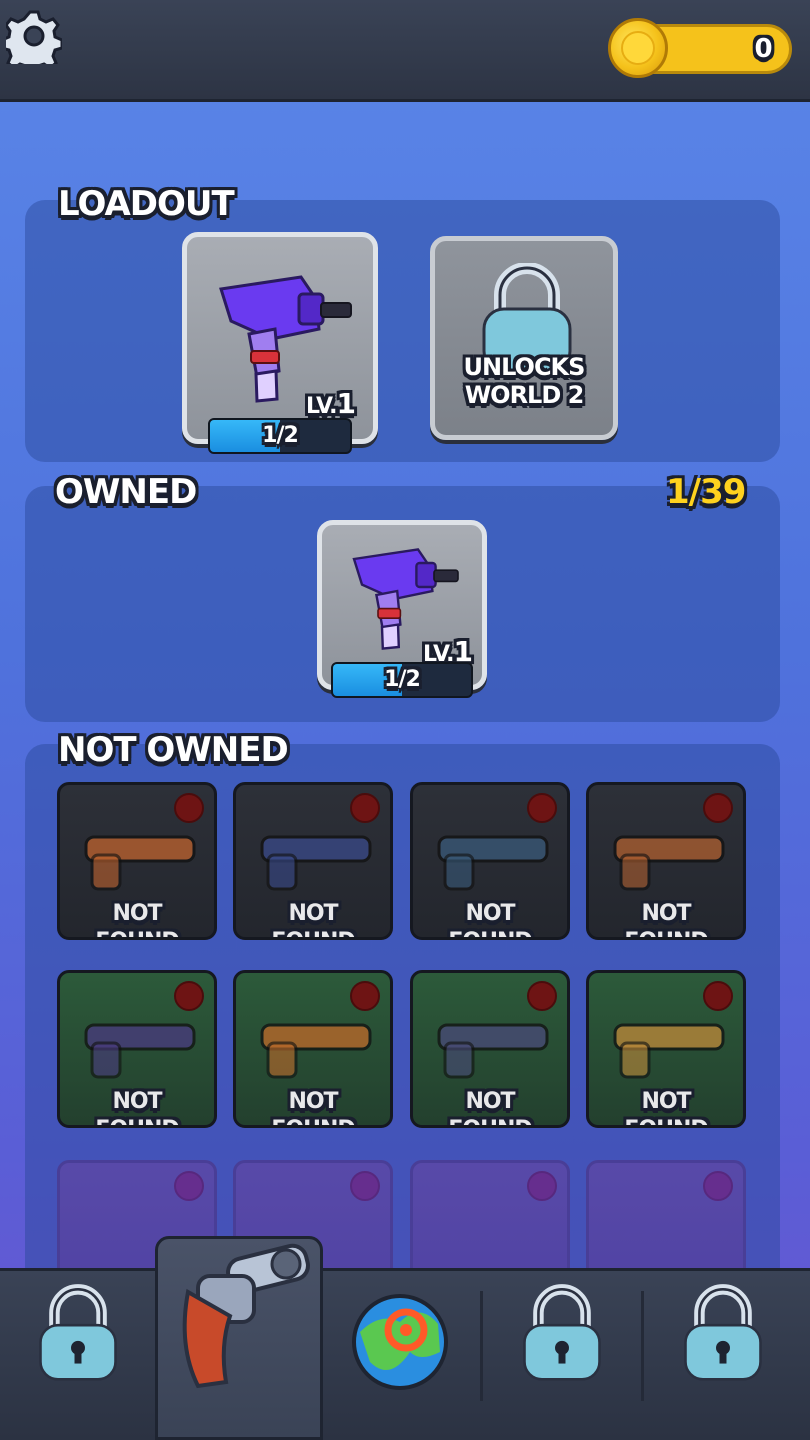 The height and width of the screenshot is (1440, 810). Describe the element at coordinates (126, 492) in the screenshot. I see `owned-title: OWNED` at that location.